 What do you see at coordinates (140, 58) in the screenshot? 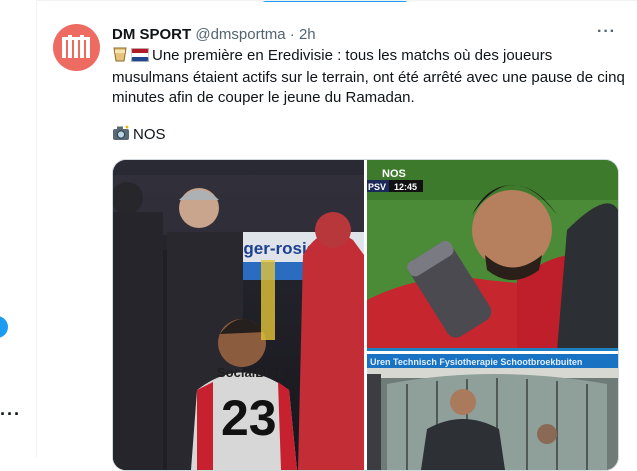
I see `netherlands-flag-icon` at bounding box center [140, 58].